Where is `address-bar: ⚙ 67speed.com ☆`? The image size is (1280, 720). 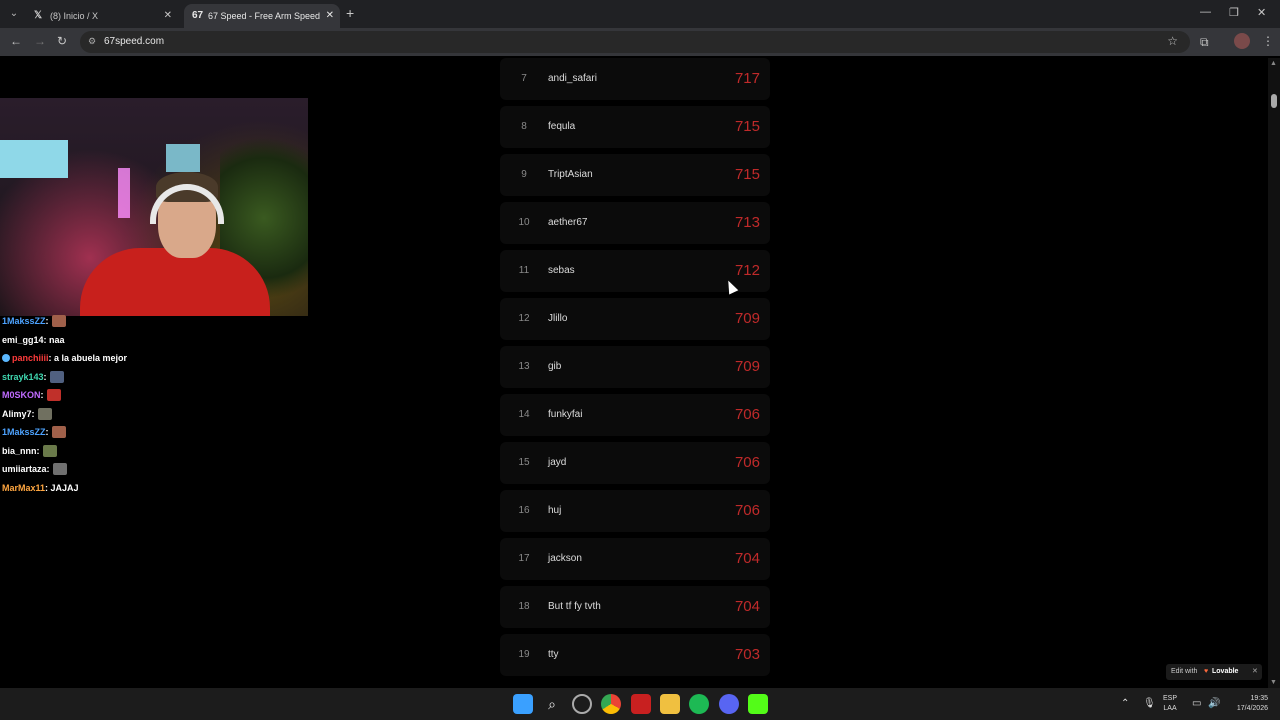
address-bar: ⚙ 67speed.com ☆ is located at coordinates (635, 42).